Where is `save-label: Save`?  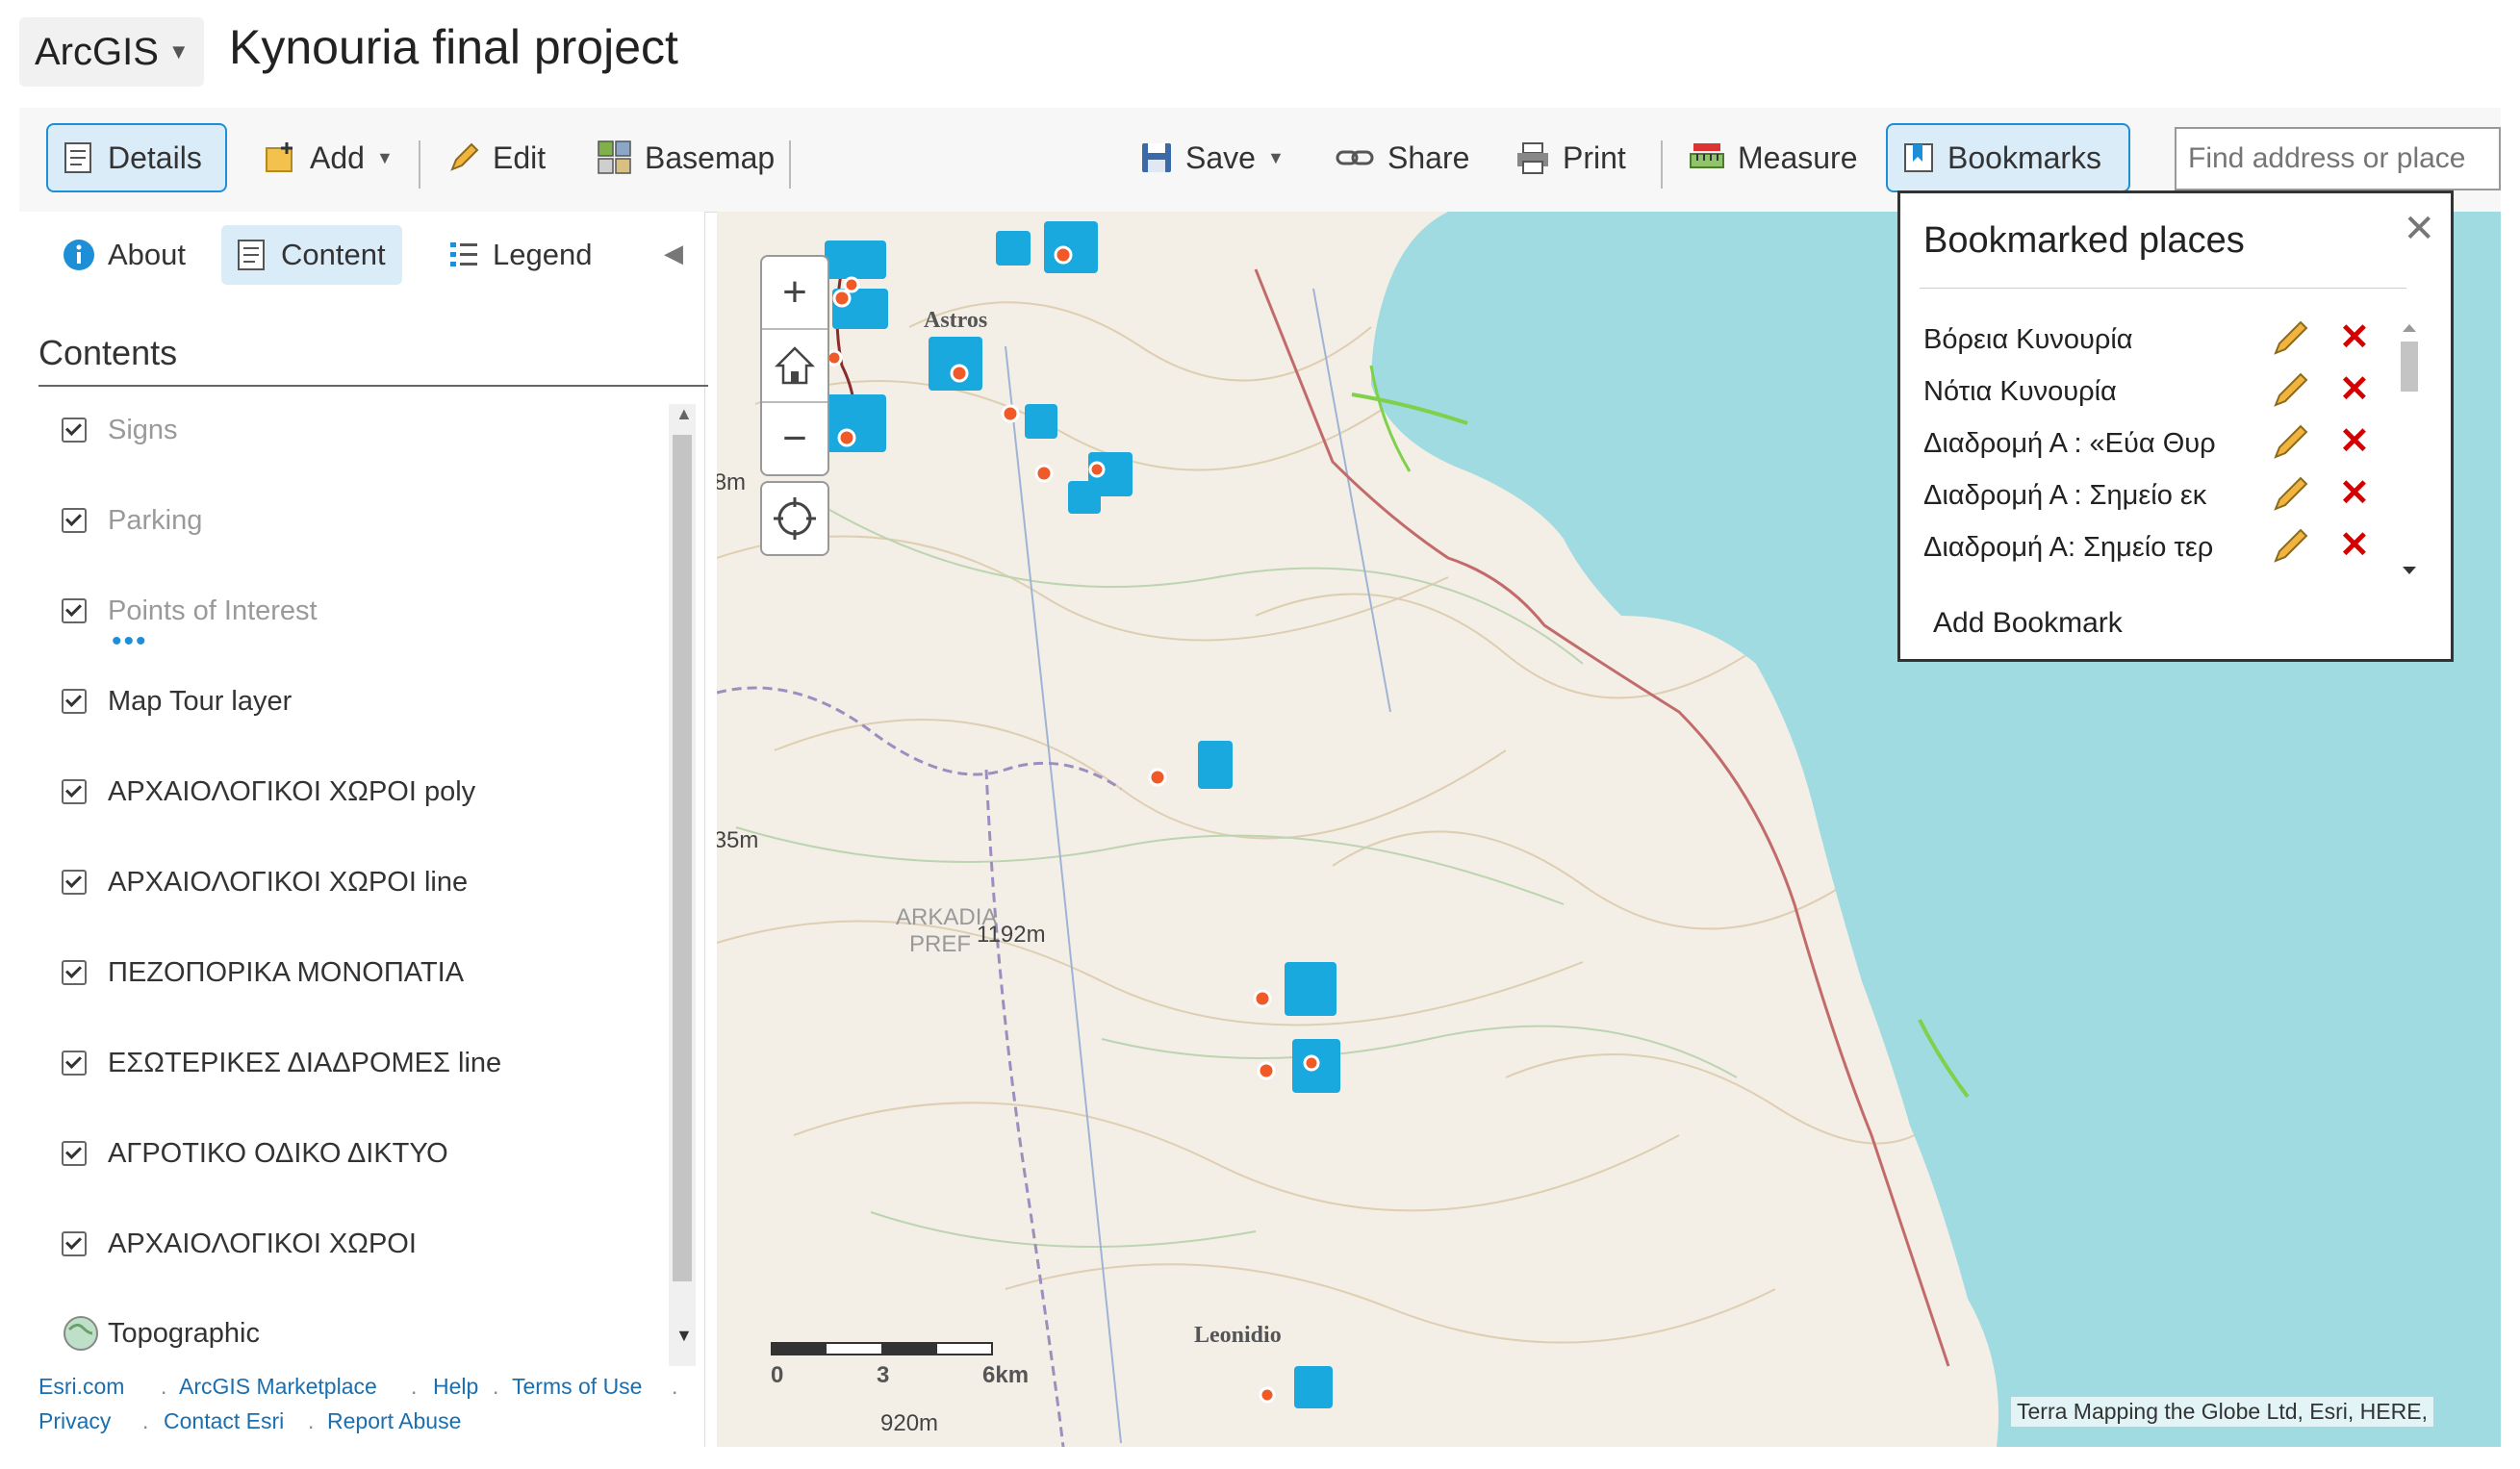
save-label: Save is located at coordinates (1220, 157).